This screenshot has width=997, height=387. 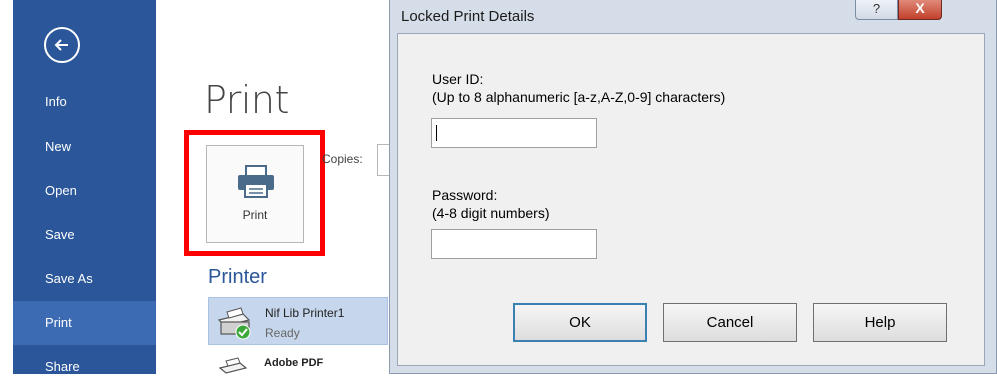 I want to click on printer-item: Adobe PDF, so click(x=298, y=361).